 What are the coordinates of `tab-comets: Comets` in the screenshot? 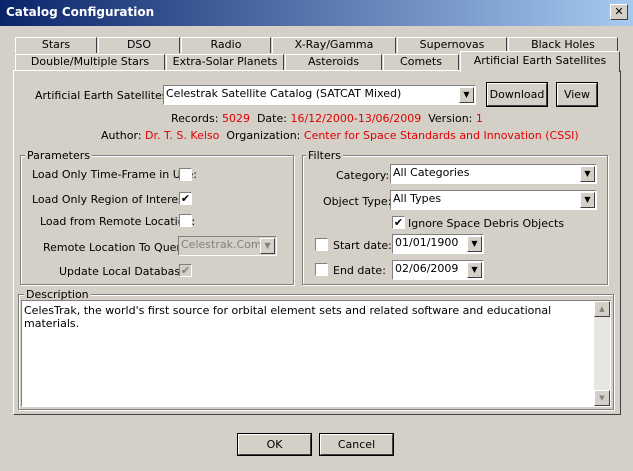 It's located at (421, 62).